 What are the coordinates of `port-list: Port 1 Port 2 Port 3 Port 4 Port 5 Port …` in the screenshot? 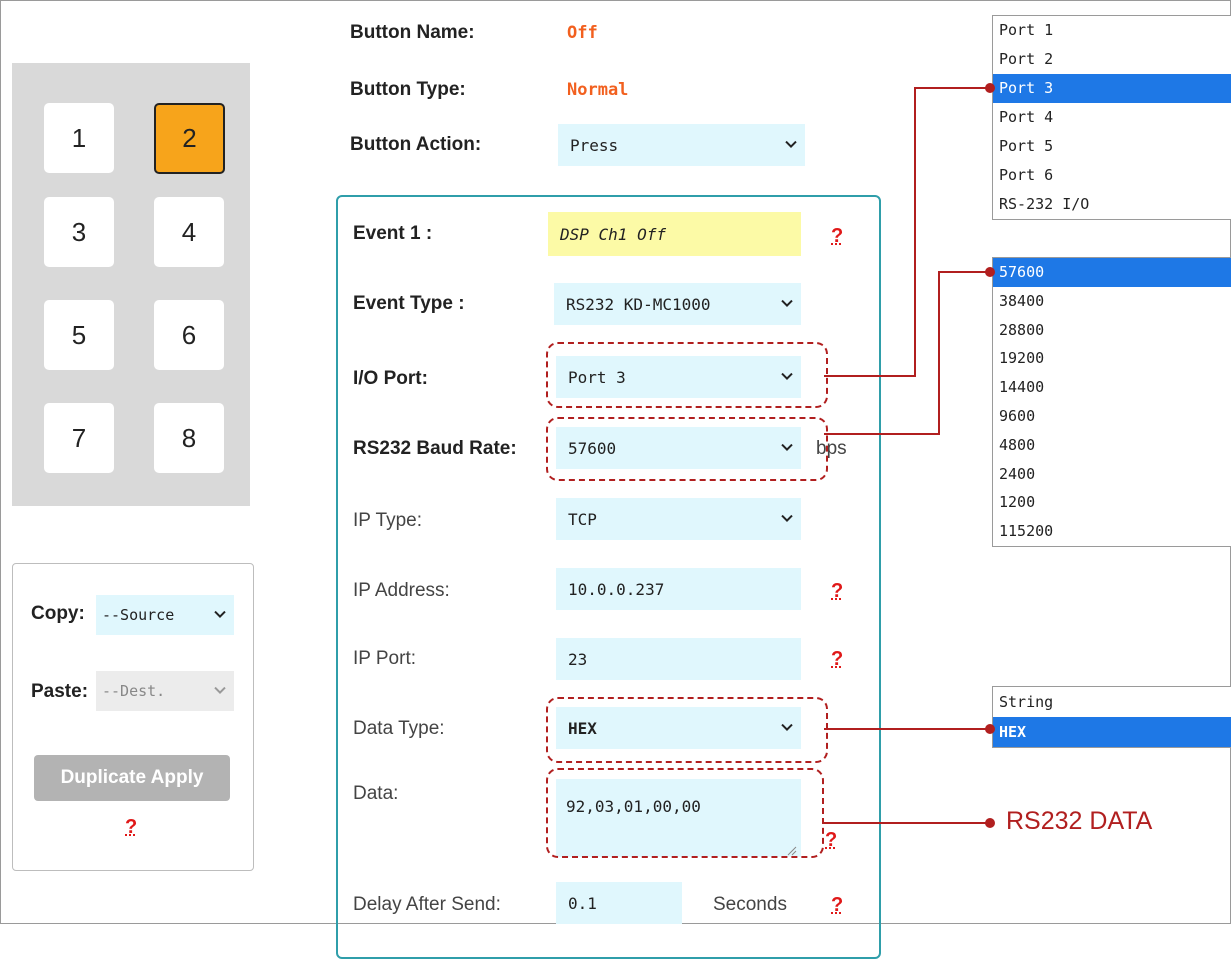 It's located at (1111, 117).